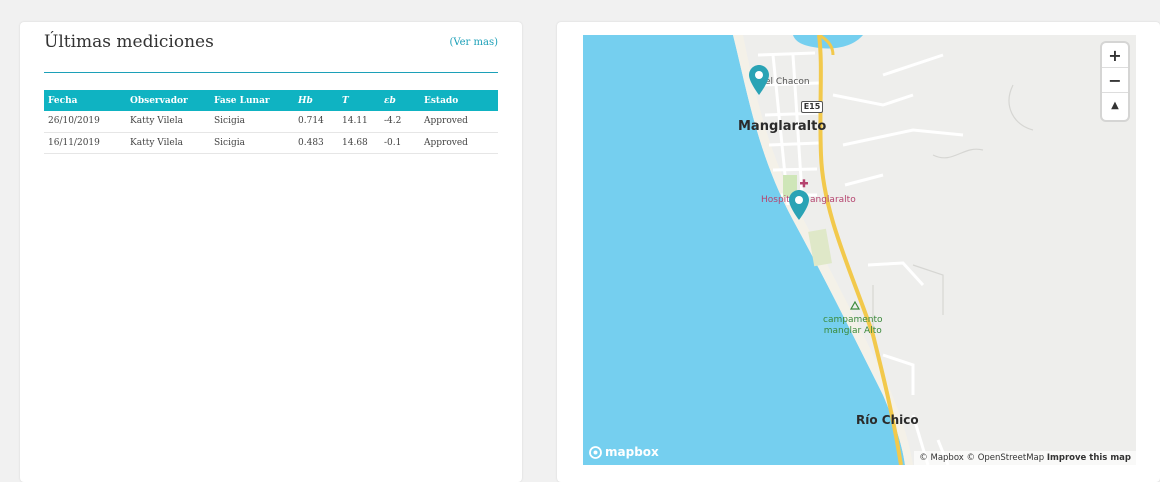 The height and width of the screenshot is (482, 1160). I want to click on poi-label-chacon: el Chacon, so click(787, 82).